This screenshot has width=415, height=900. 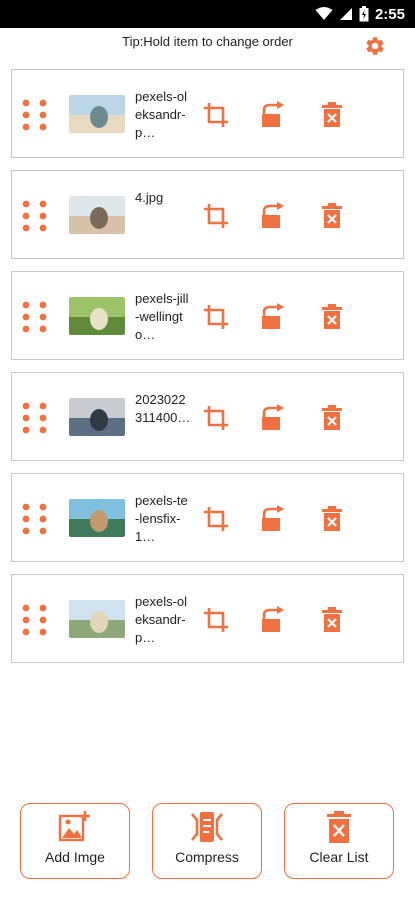 What do you see at coordinates (345, 14) in the screenshot?
I see `signal-icon` at bounding box center [345, 14].